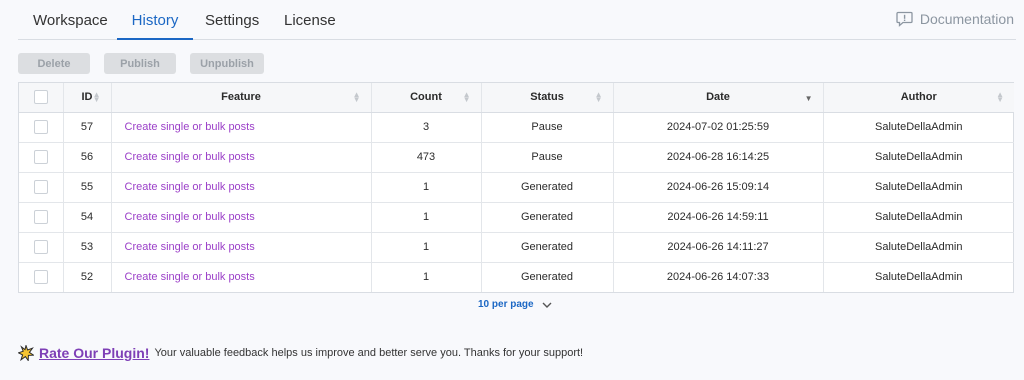 The width and height of the screenshot is (1024, 380). Describe the element at coordinates (241, 98) in the screenshot. I see `column-header-feature: Feature ▲ ▼` at that location.